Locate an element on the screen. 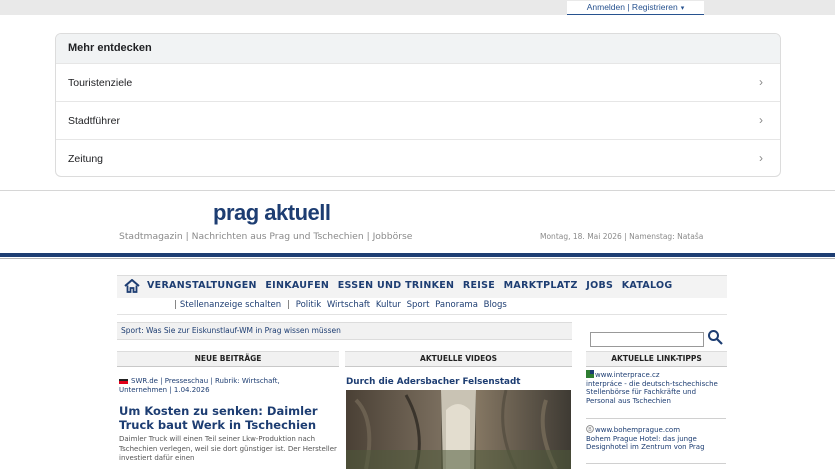 The height and width of the screenshot is (469, 835). discover-item-label: Zeitung is located at coordinates (86, 159).